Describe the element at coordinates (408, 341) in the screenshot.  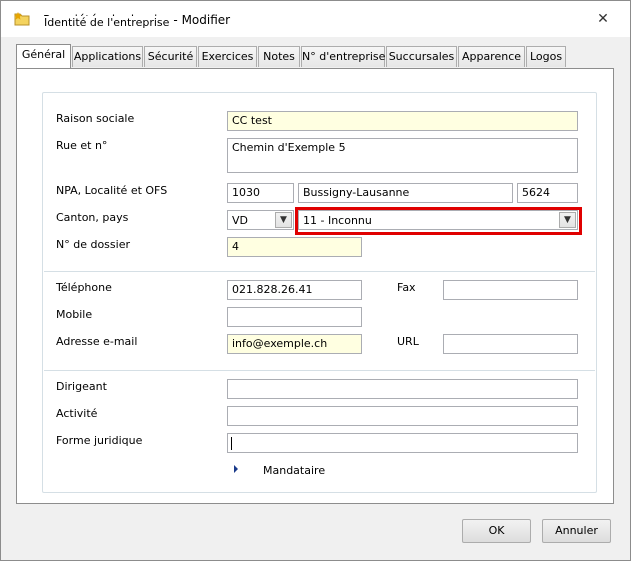
I see `url-label: URL` at that location.